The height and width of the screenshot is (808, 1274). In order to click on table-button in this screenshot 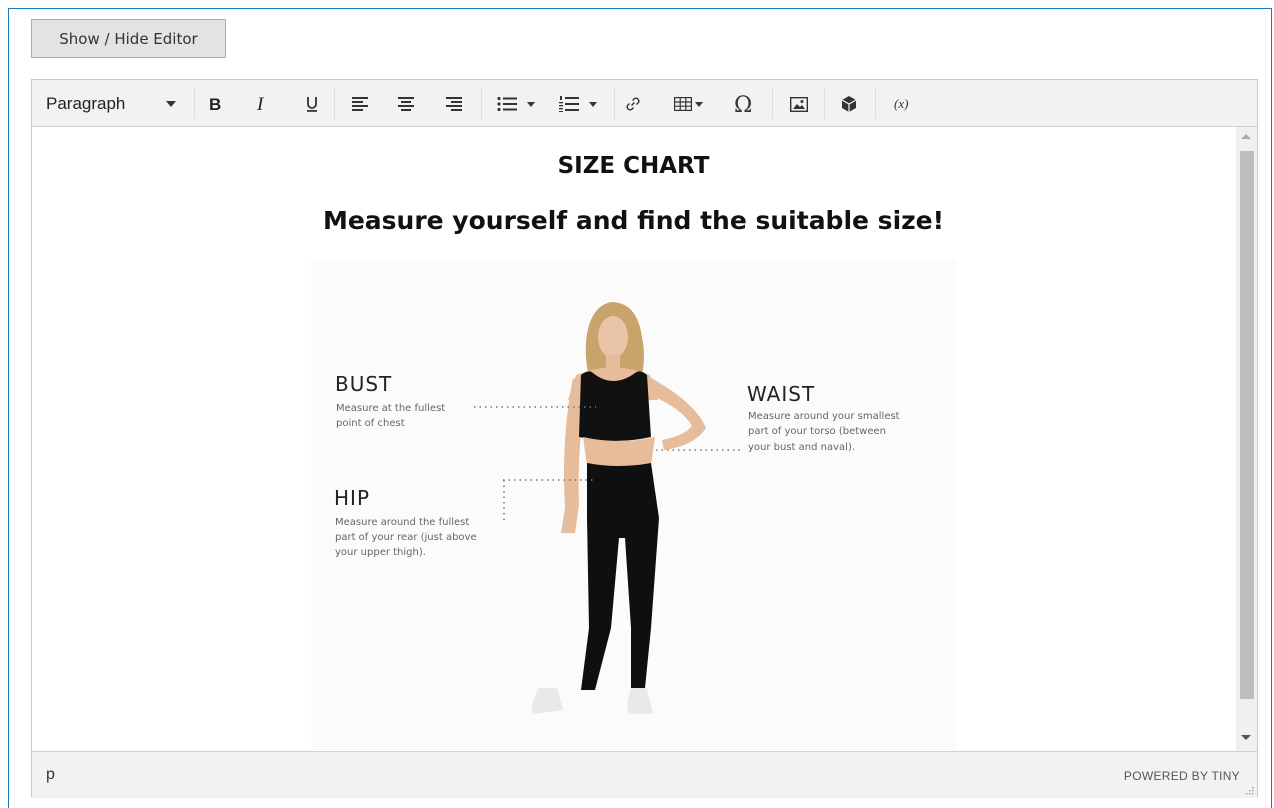, I will do `click(688, 104)`.